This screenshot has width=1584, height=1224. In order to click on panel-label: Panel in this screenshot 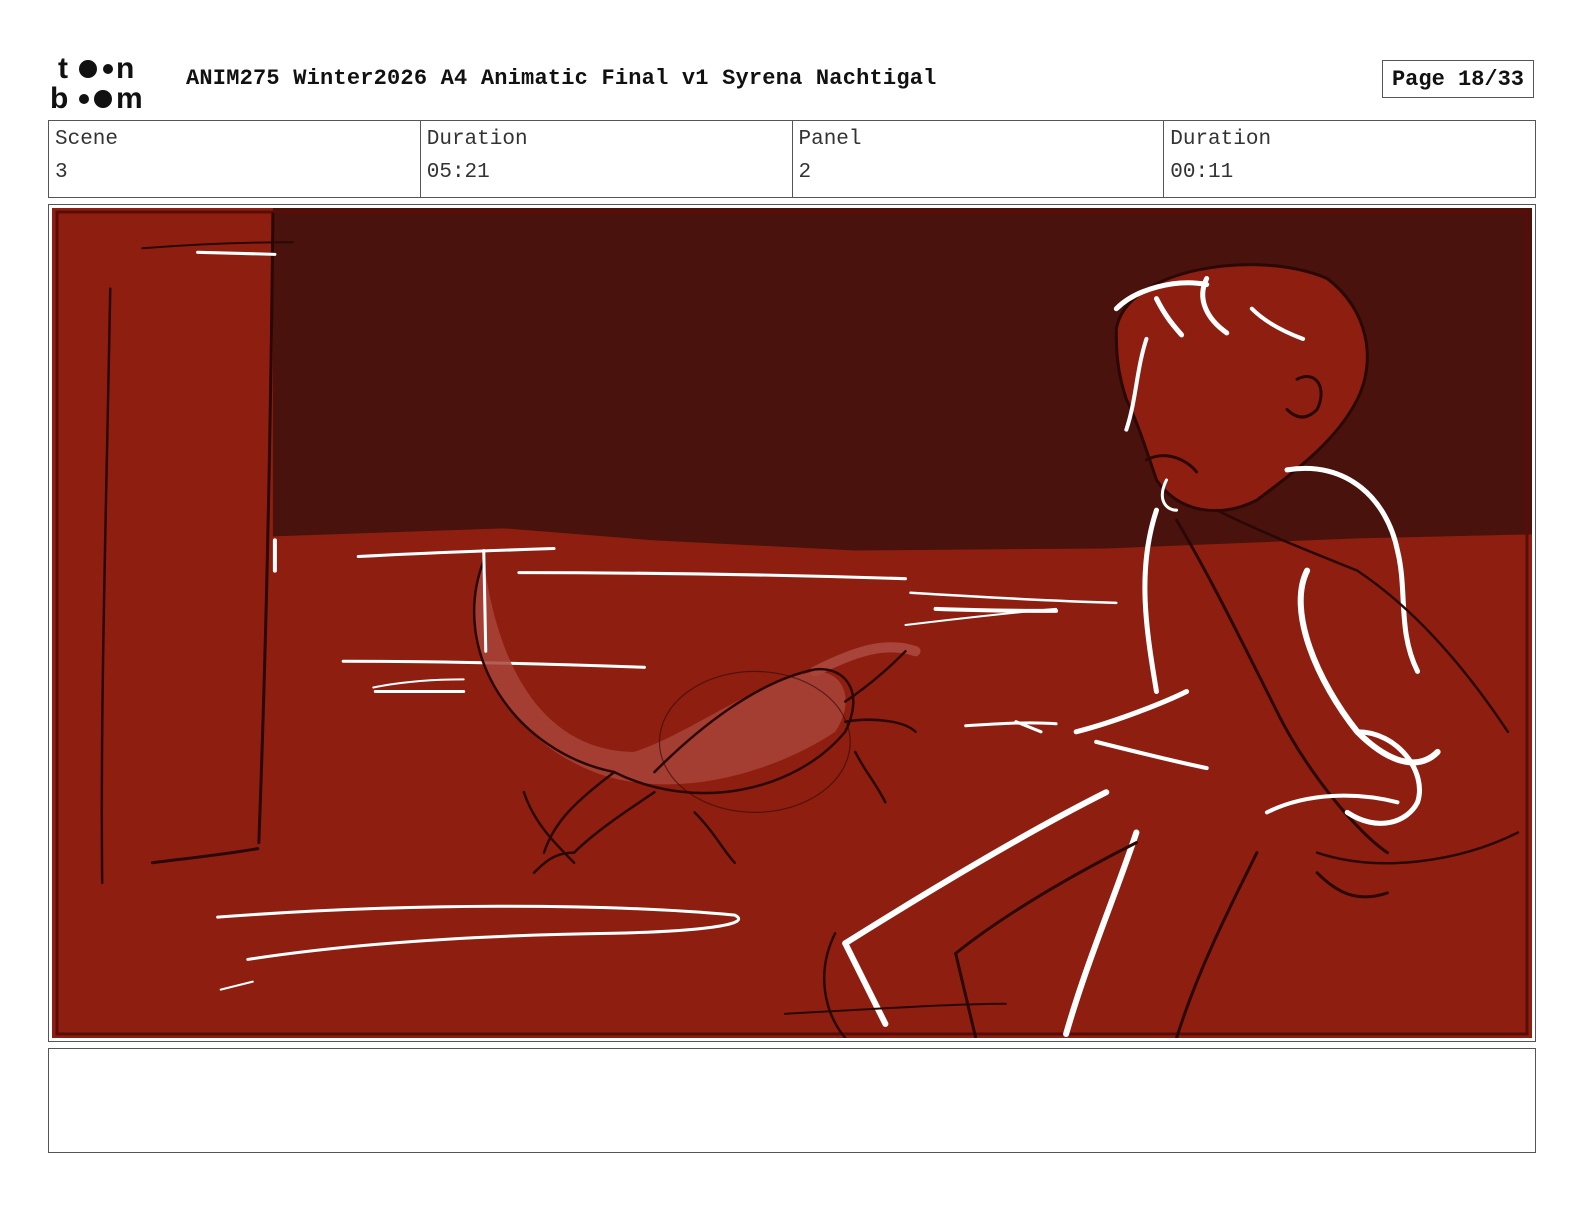, I will do `click(830, 139)`.